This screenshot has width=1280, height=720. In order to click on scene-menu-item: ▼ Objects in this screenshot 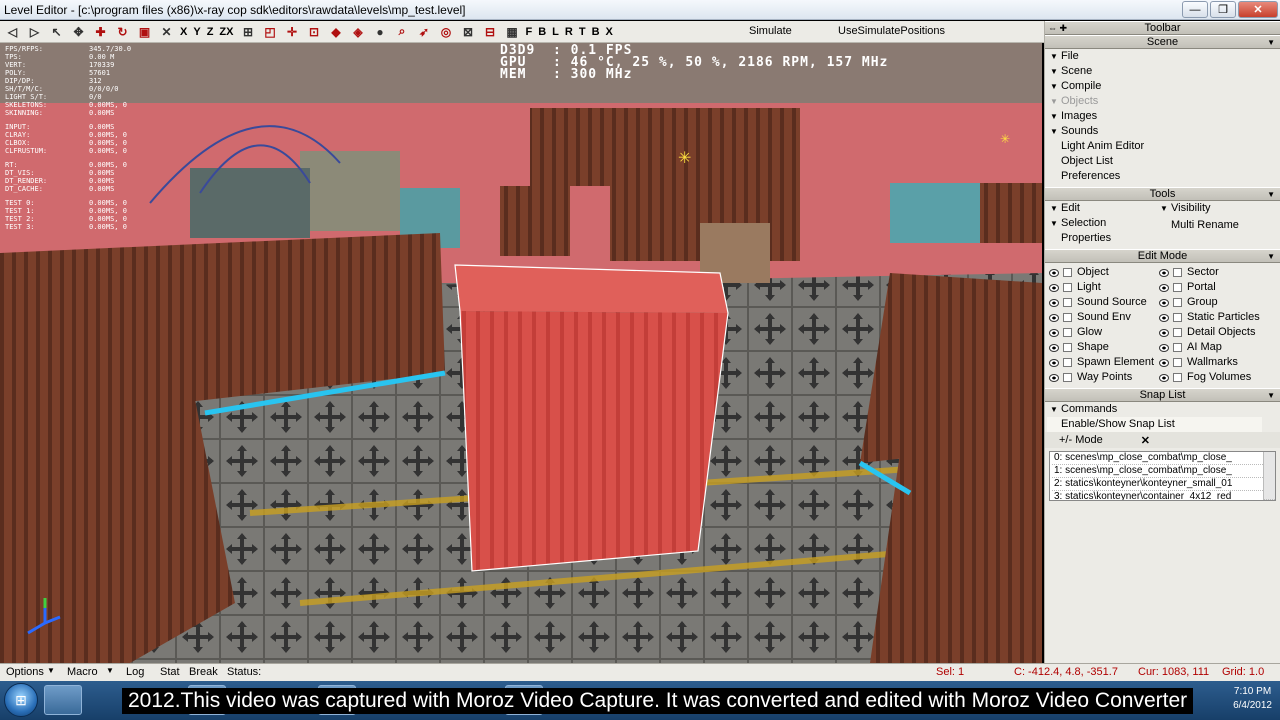, I will do `click(1162, 101)`.